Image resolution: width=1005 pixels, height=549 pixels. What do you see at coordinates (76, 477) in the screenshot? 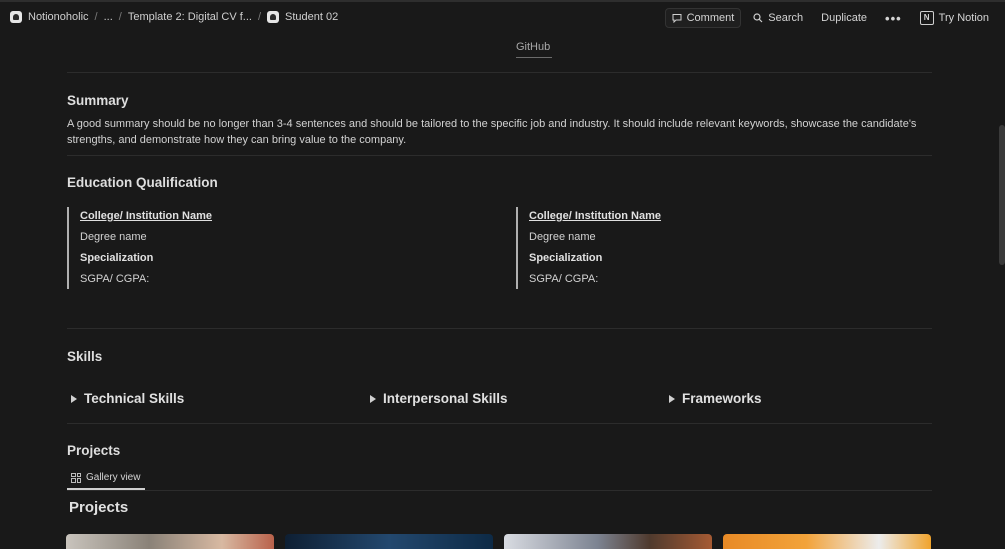
I see `gallery-grid-icon` at bounding box center [76, 477].